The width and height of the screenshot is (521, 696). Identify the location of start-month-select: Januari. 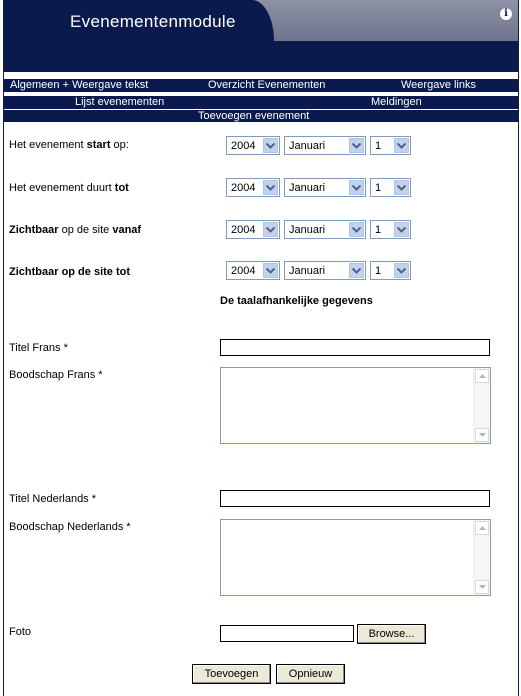
(325, 145).